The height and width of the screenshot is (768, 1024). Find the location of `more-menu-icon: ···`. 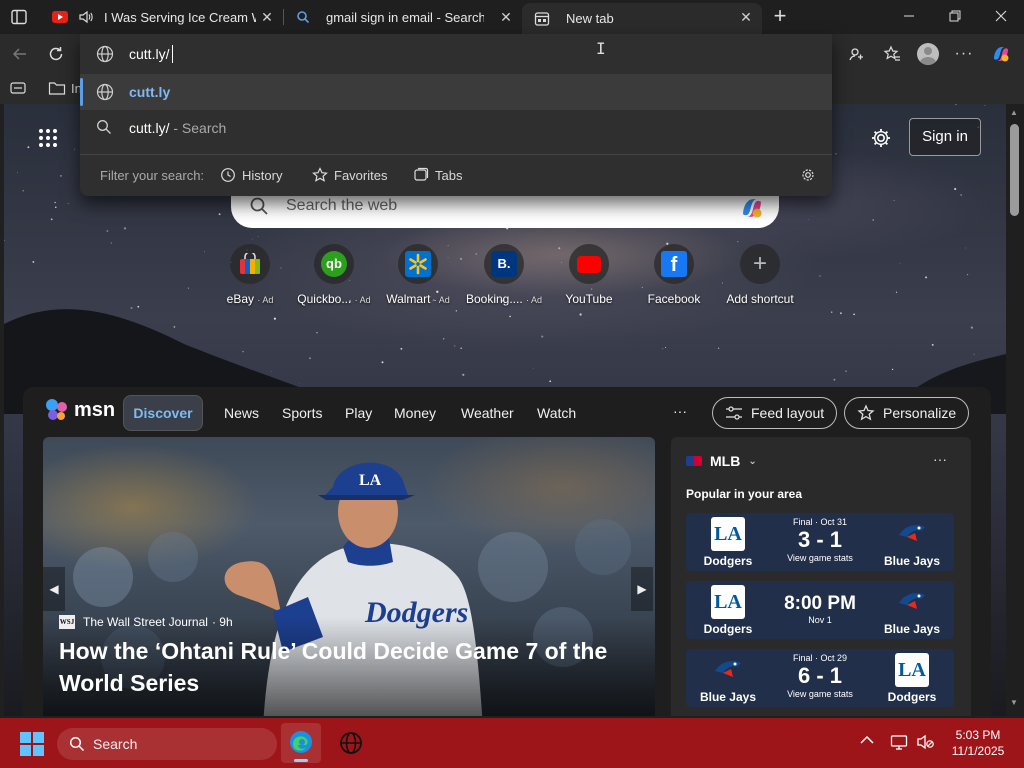

more-menu-icon: ··· is located at coordinates (964, 54).